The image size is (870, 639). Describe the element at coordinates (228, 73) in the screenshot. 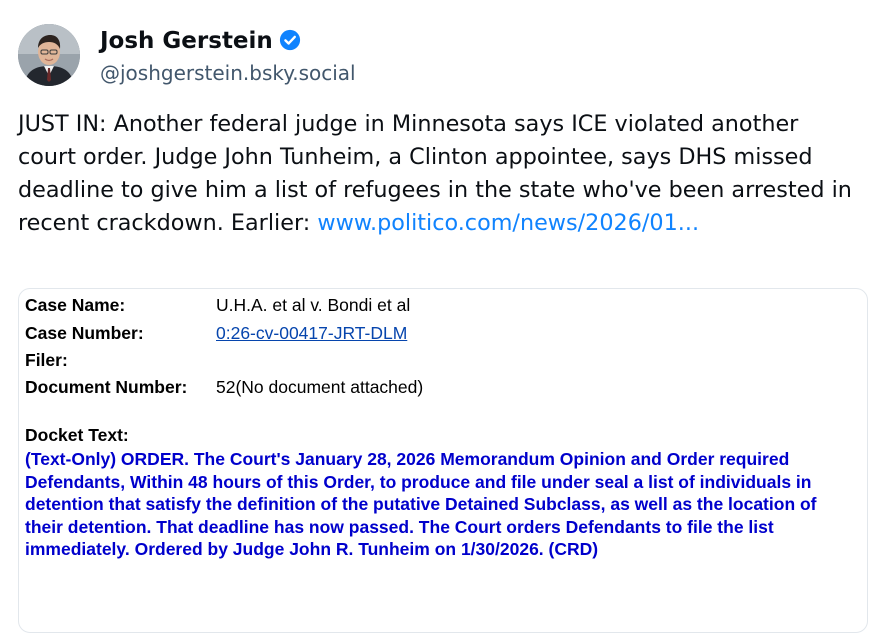

I see `author-handle: @joshgerstein.bsky.social` at that location.